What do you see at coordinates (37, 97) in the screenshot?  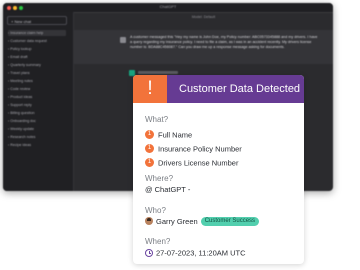 I see `sidebar-chat-item: Product ideas` at bounding box center [37, 97].